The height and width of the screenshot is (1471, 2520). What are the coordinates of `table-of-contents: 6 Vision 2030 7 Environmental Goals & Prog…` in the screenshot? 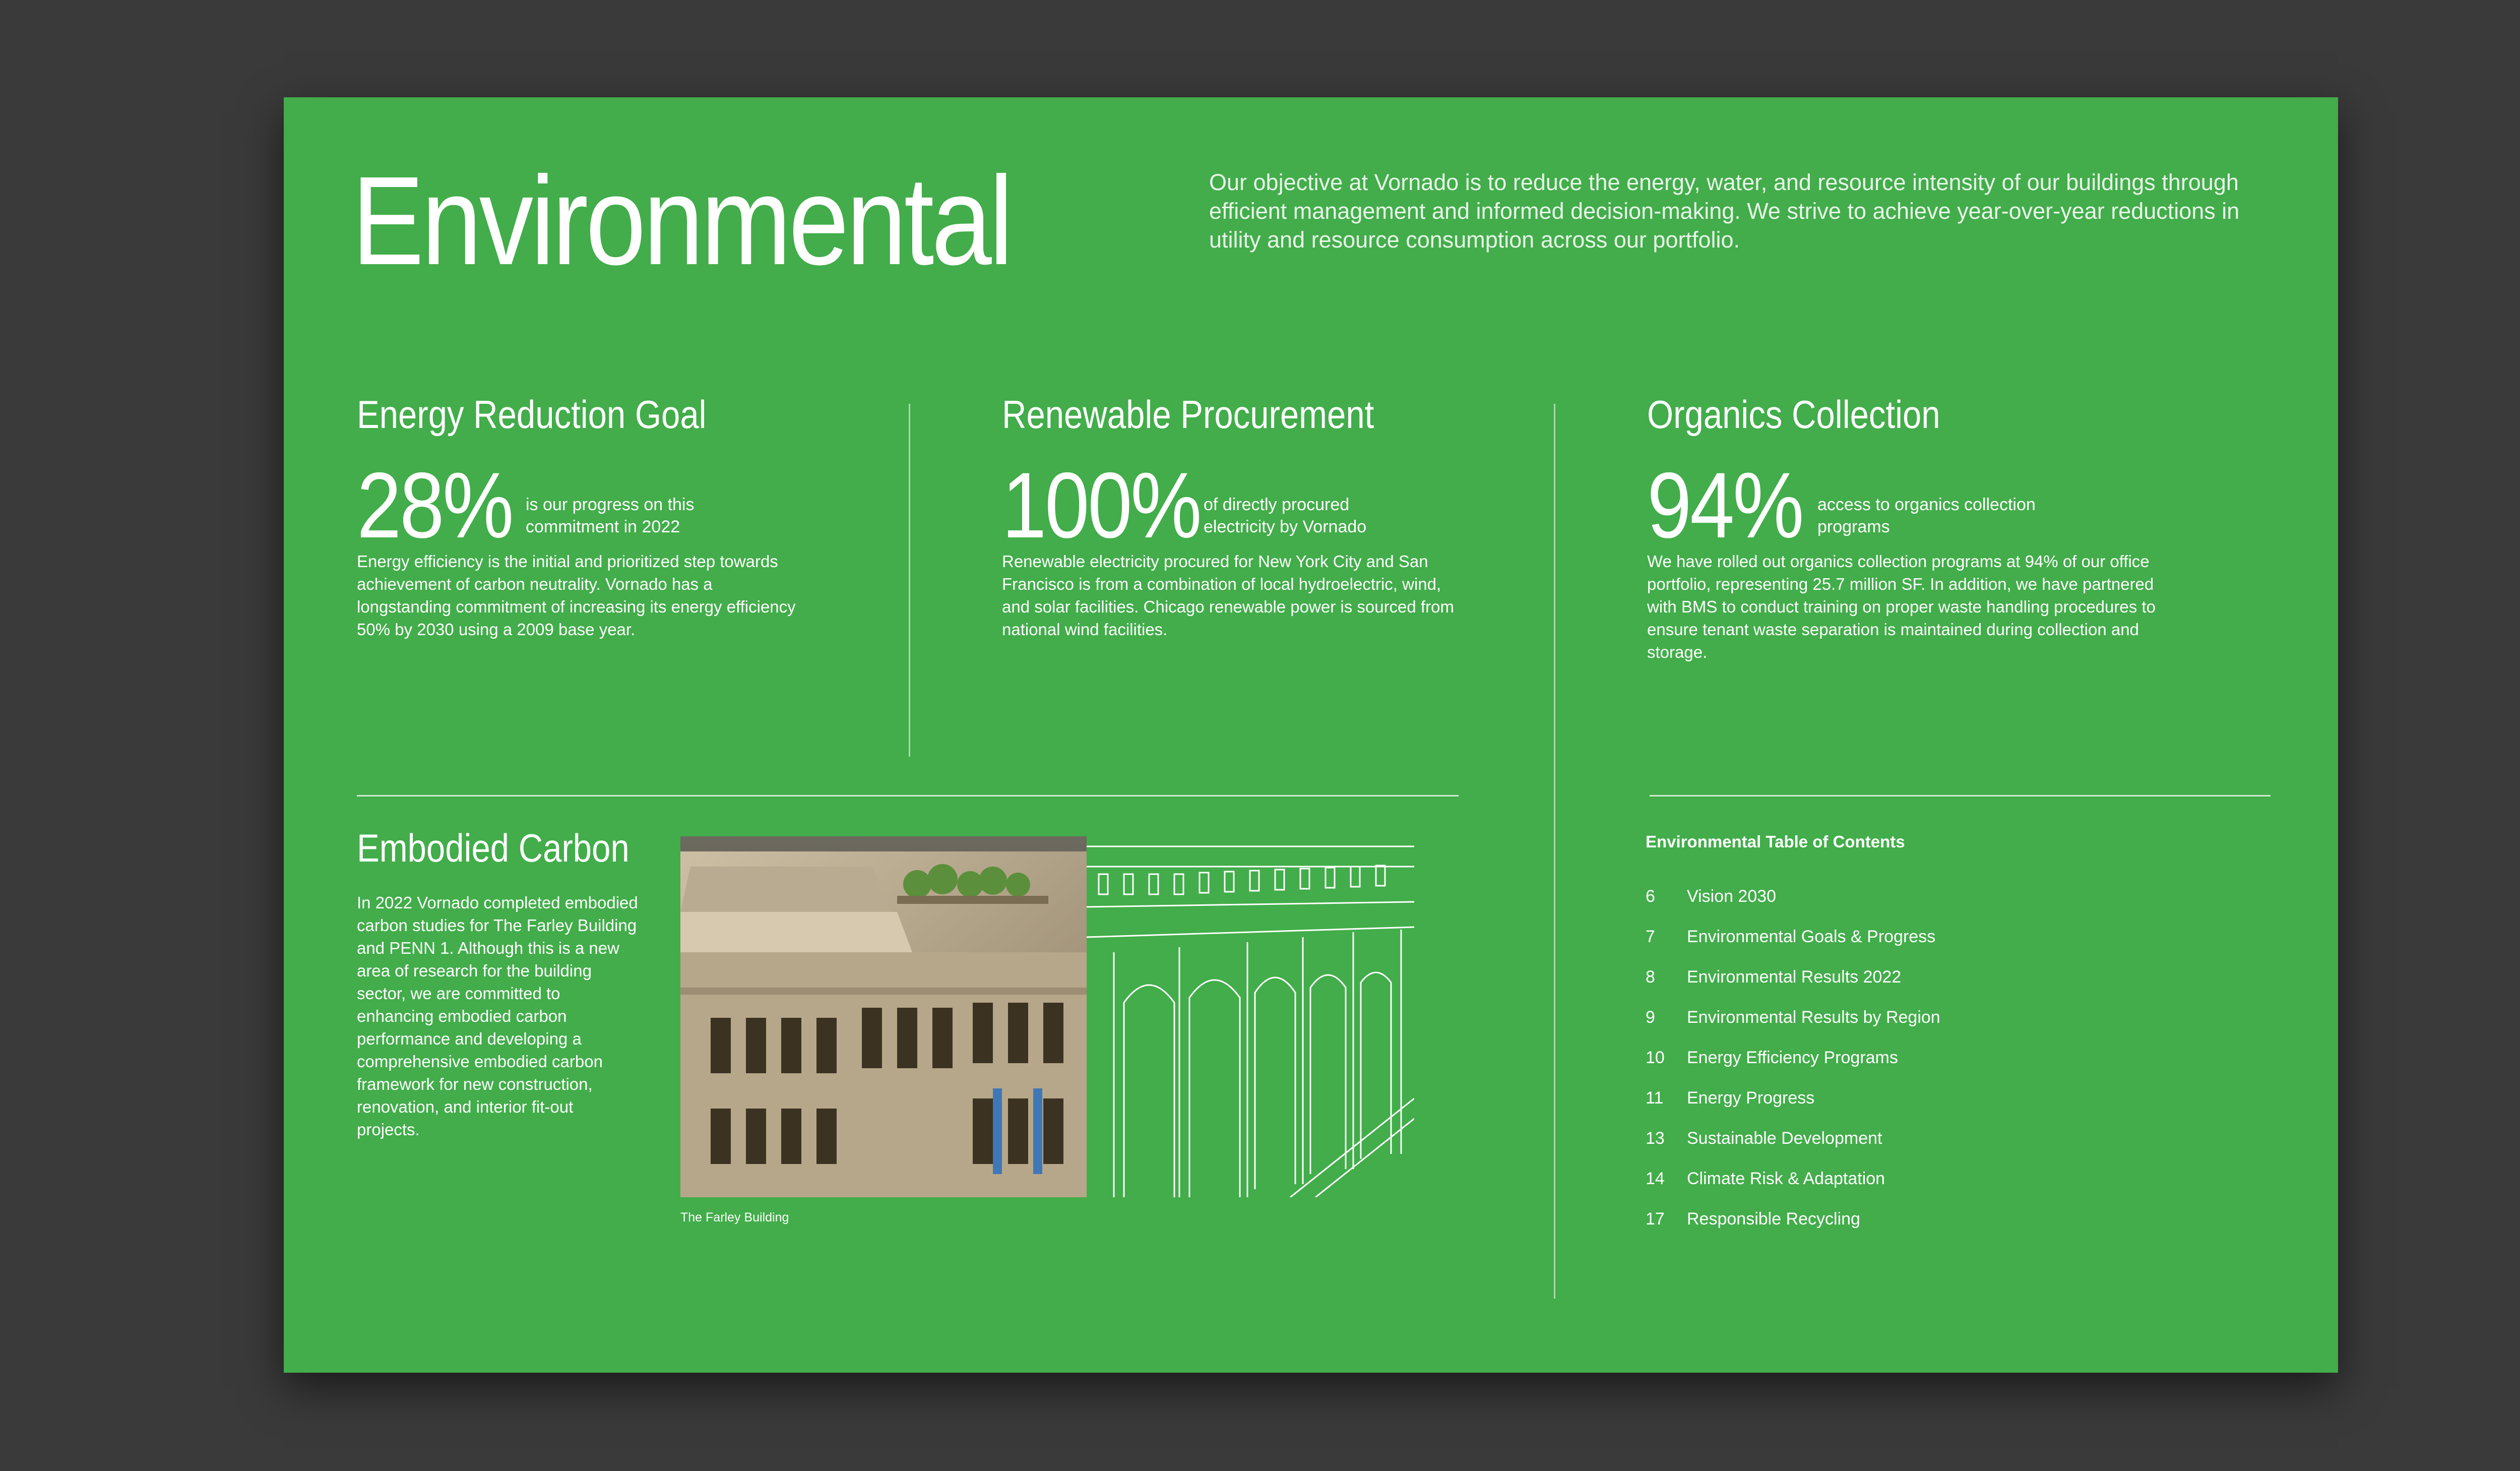 It's located at (1973, 1067).